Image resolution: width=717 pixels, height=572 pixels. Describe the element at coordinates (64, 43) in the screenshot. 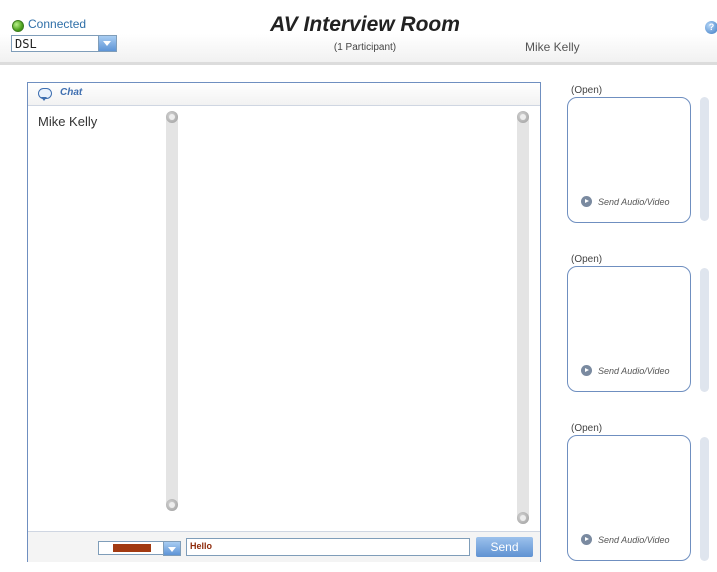

I see `connection-speed-select: DSL` at that location.